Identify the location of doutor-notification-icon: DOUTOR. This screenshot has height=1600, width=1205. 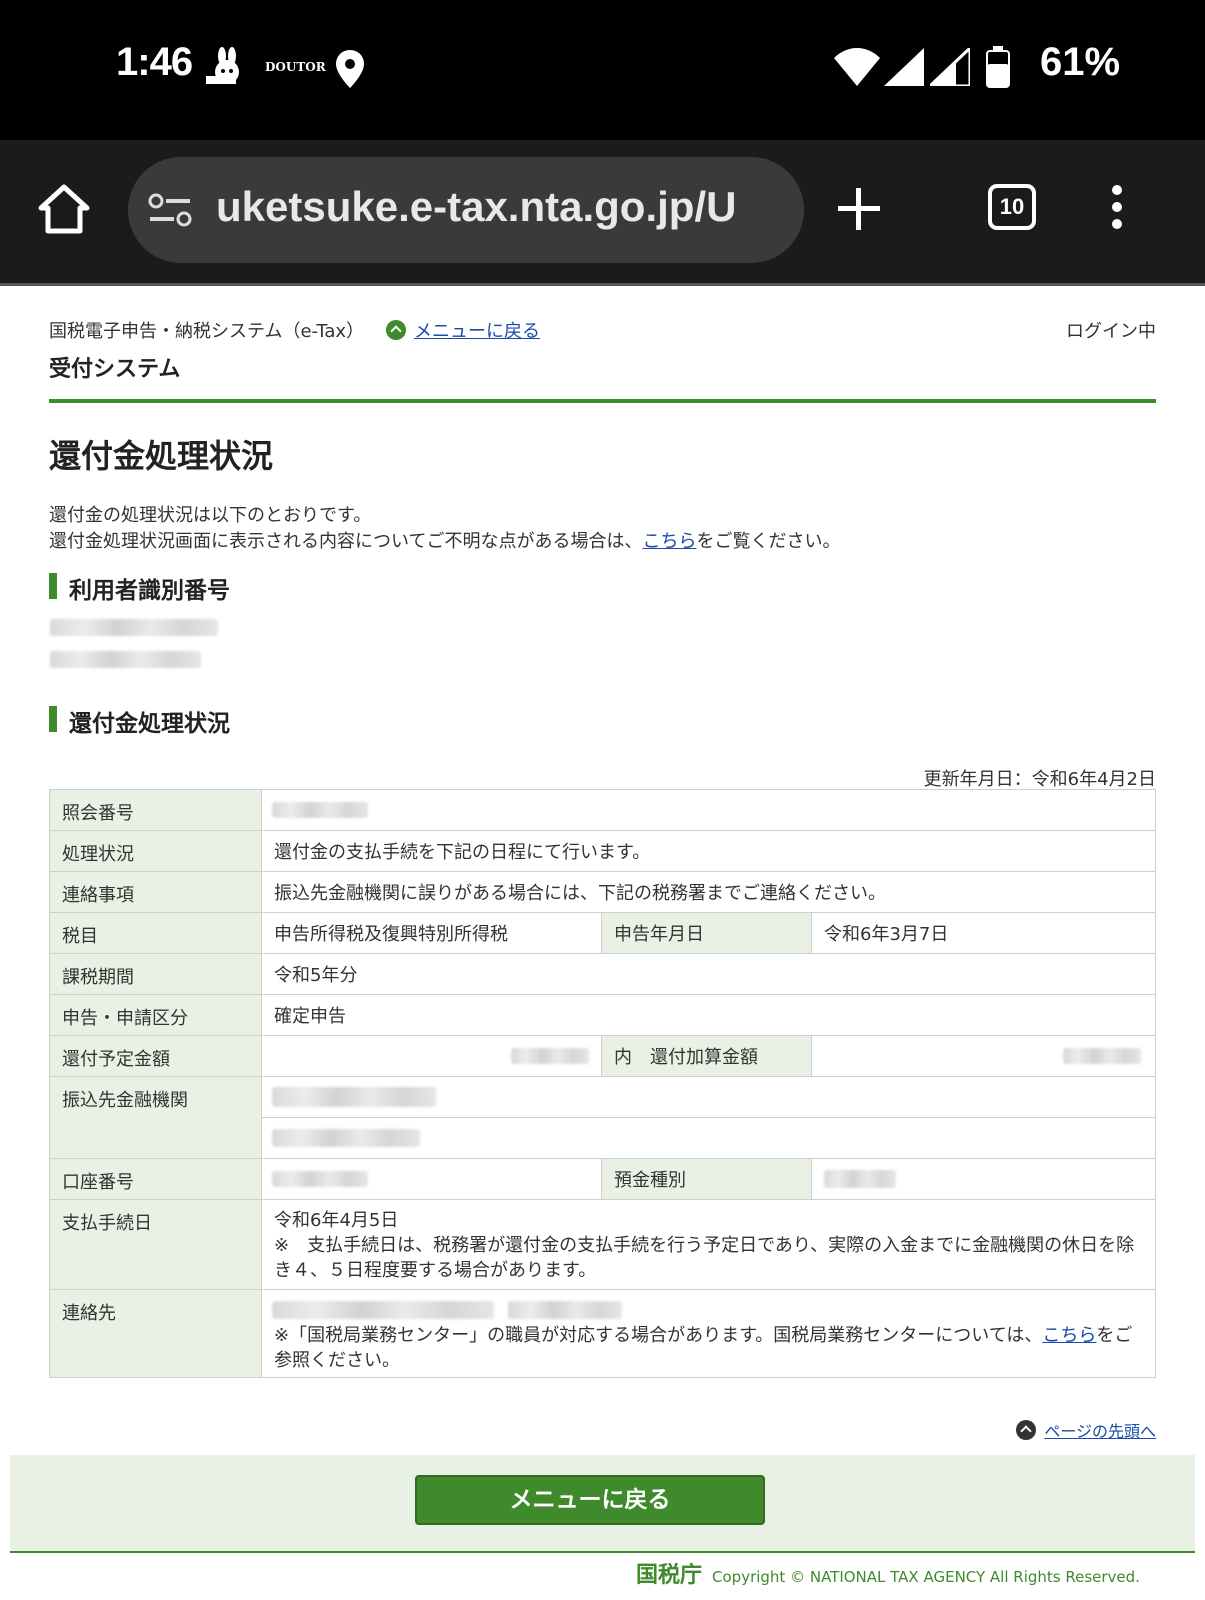
(295, 67).